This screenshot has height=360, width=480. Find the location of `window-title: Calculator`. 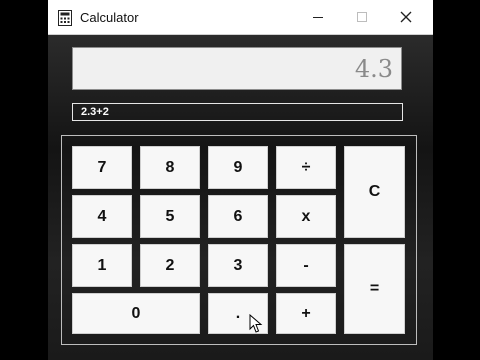

window-title: Calculator is located at coordinates (109, 17).